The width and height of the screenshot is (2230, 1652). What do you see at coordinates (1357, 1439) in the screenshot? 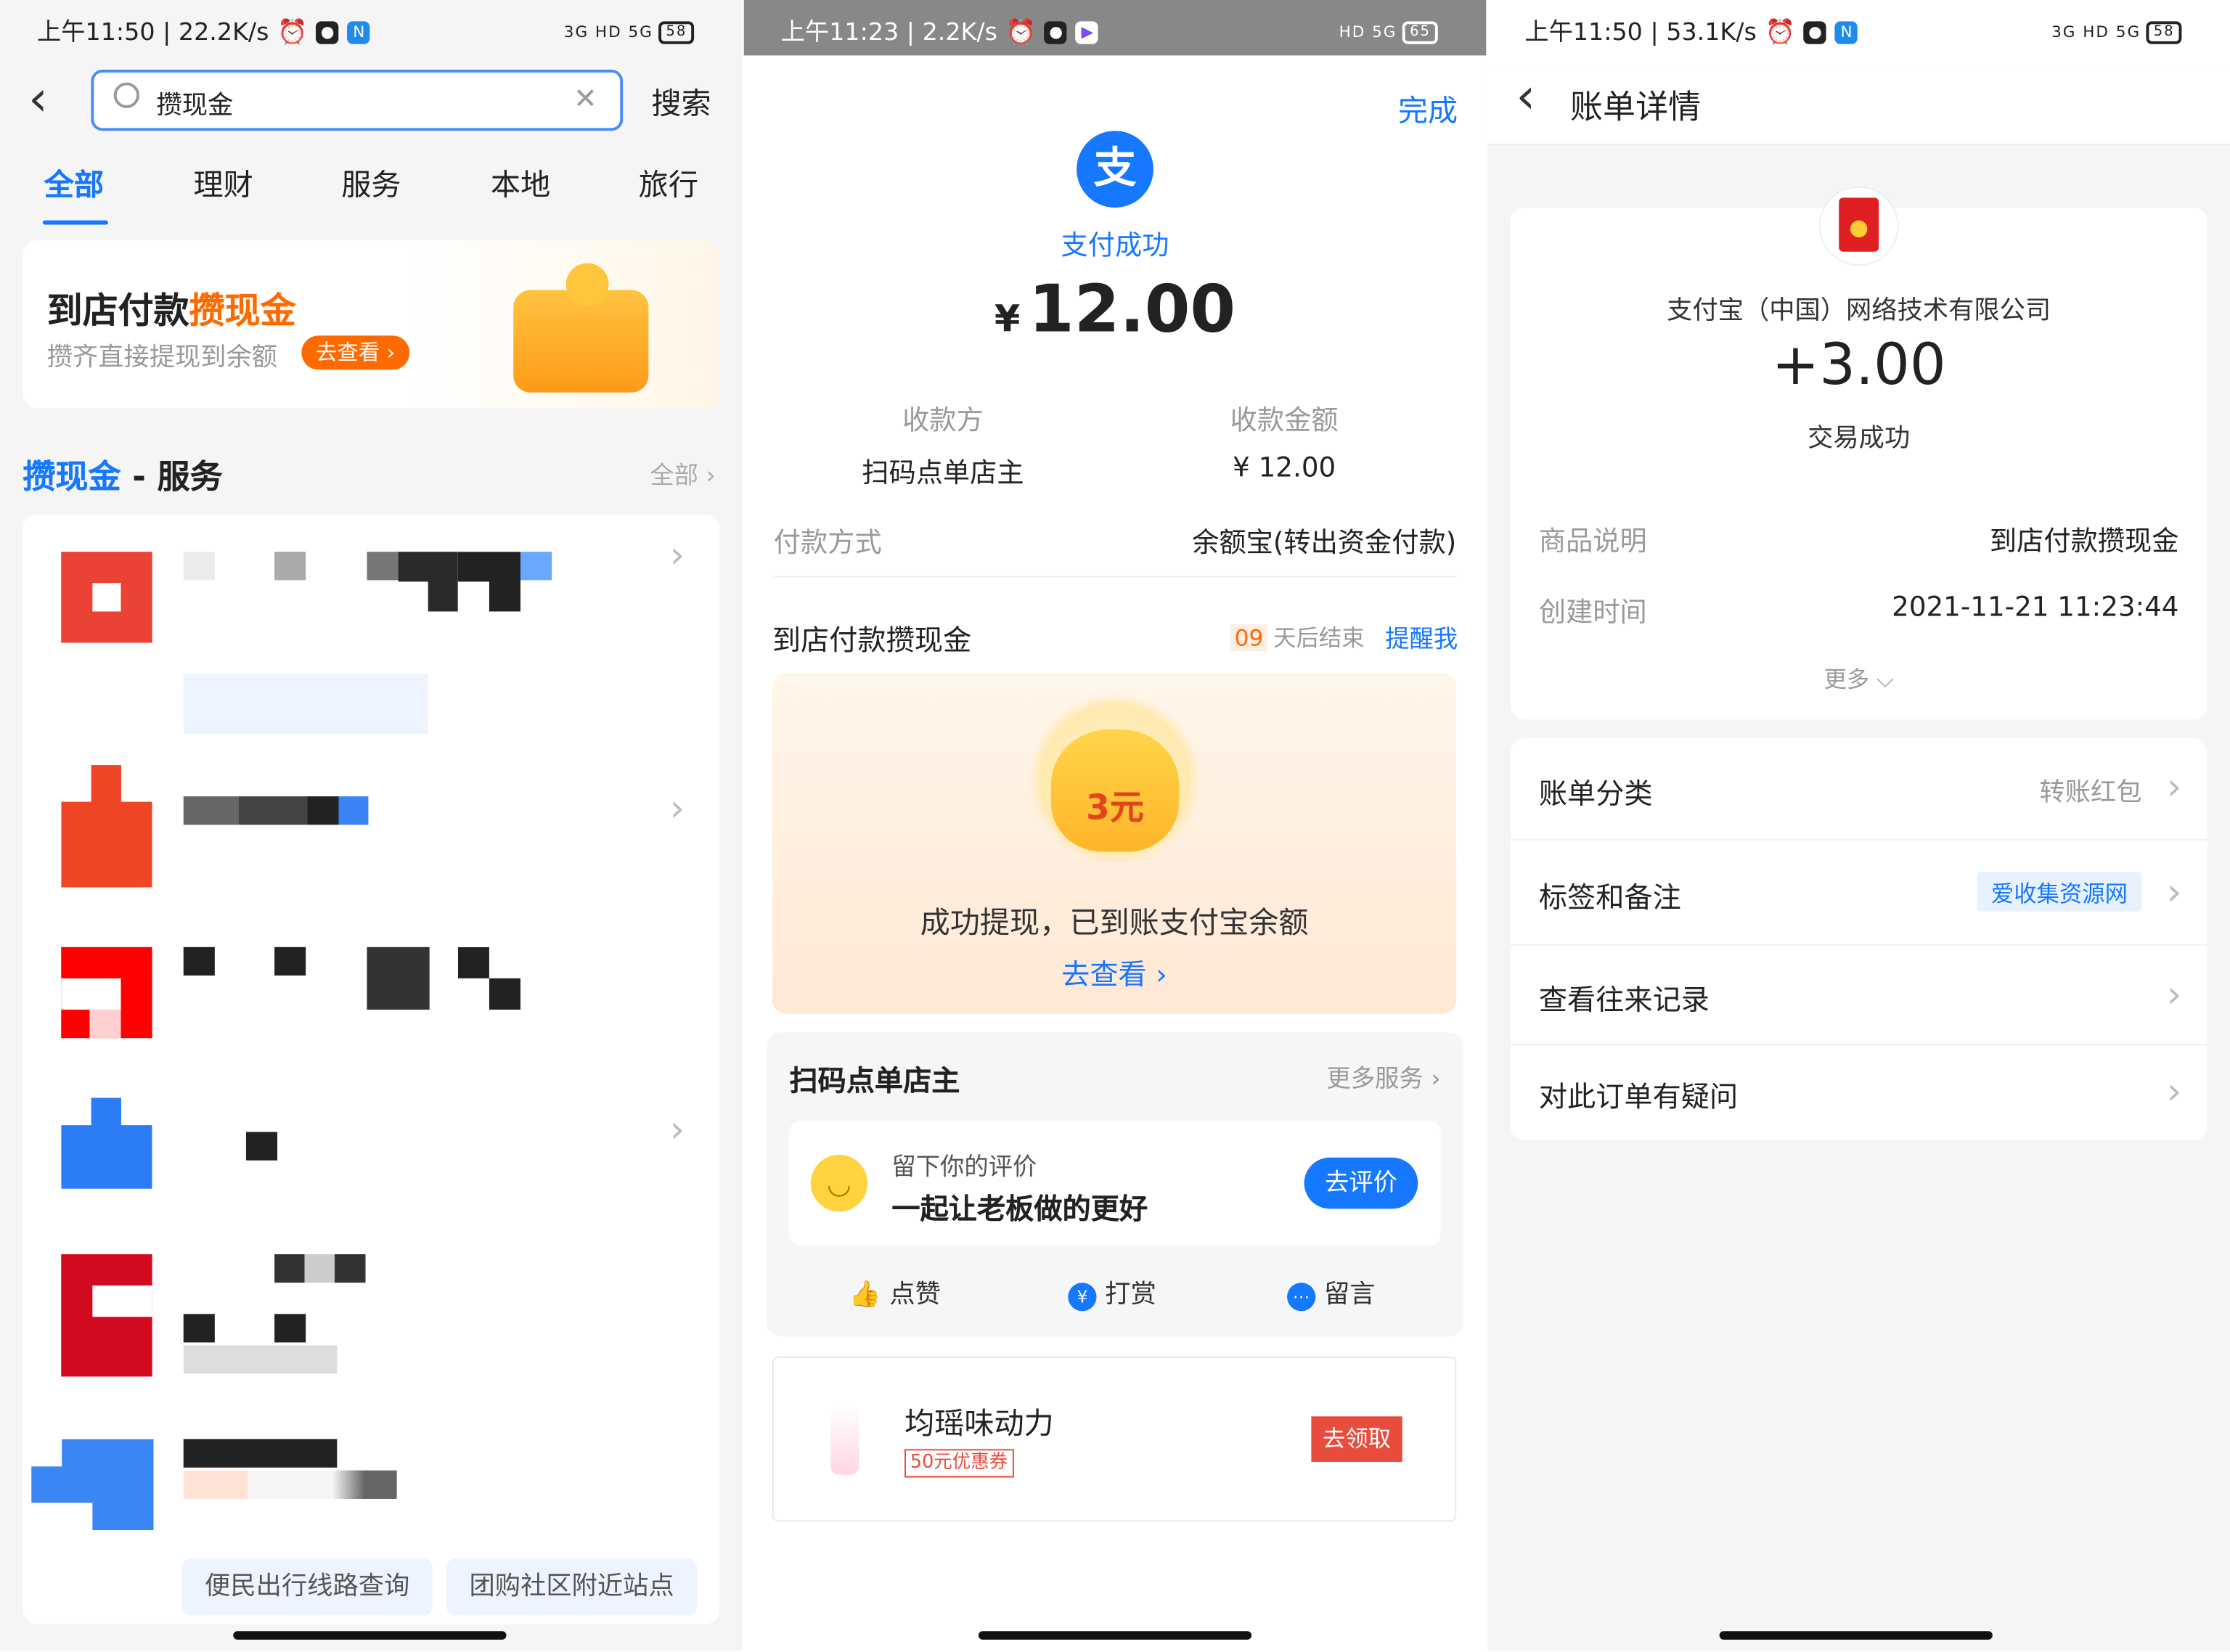
I see `ad-claim-button: 去领取` at bounding box center [1357, 1439].